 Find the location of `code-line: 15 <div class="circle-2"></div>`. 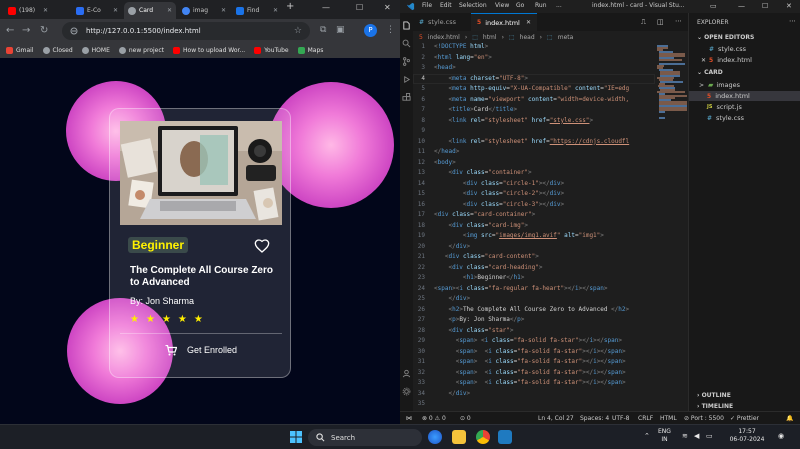

code-line: 15 <div class="circle-2"></div> is located at coordinates (534, 194).